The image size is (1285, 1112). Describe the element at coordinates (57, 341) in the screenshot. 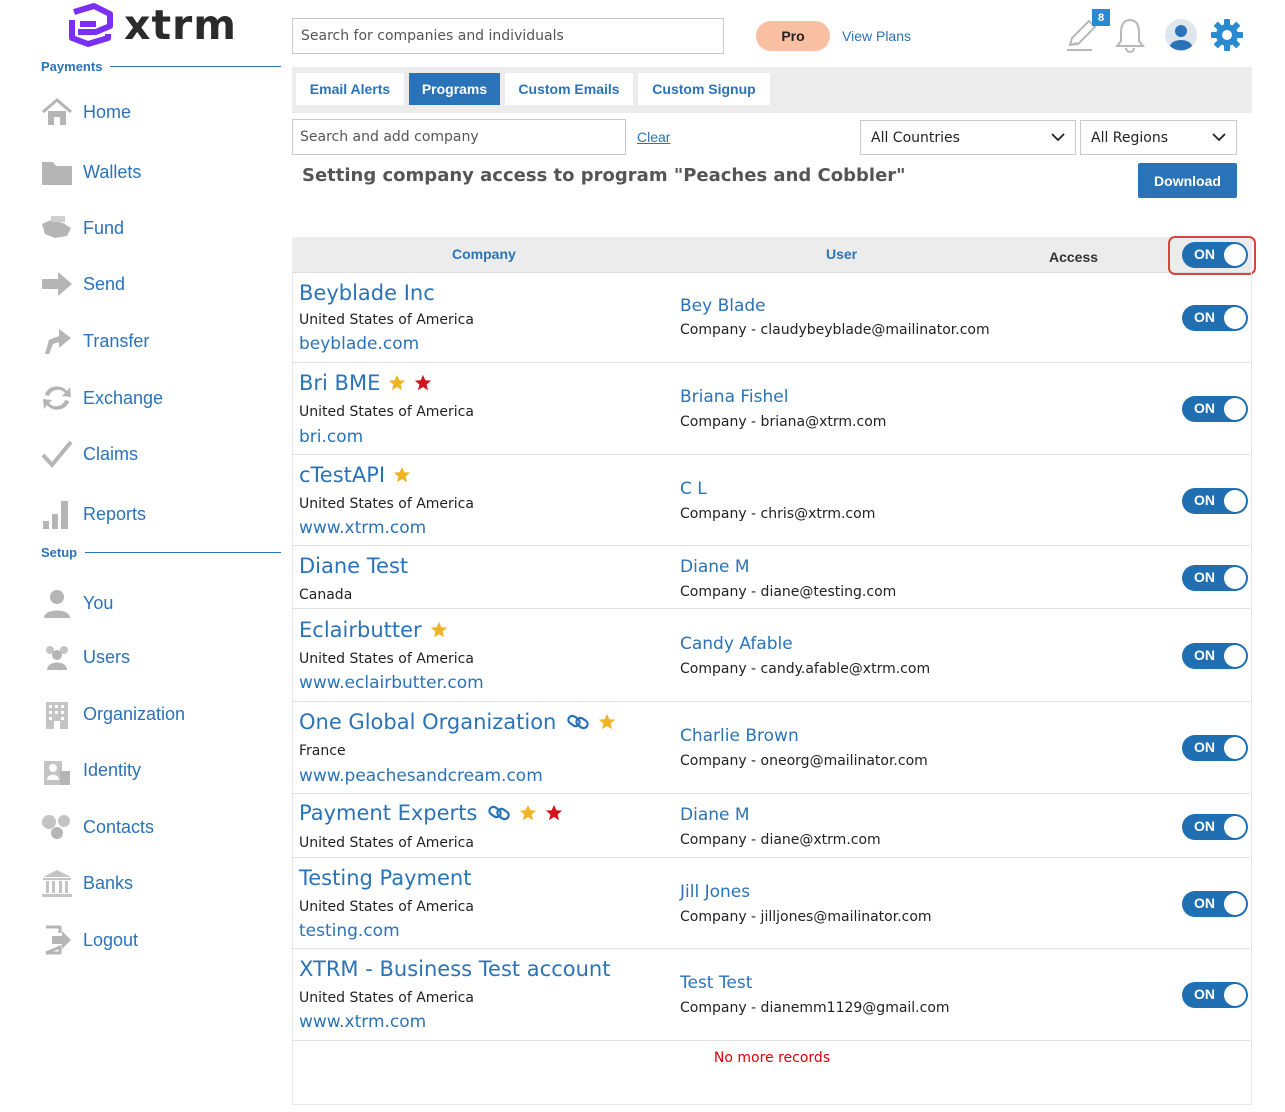

I see `transfer-icon` at that location.